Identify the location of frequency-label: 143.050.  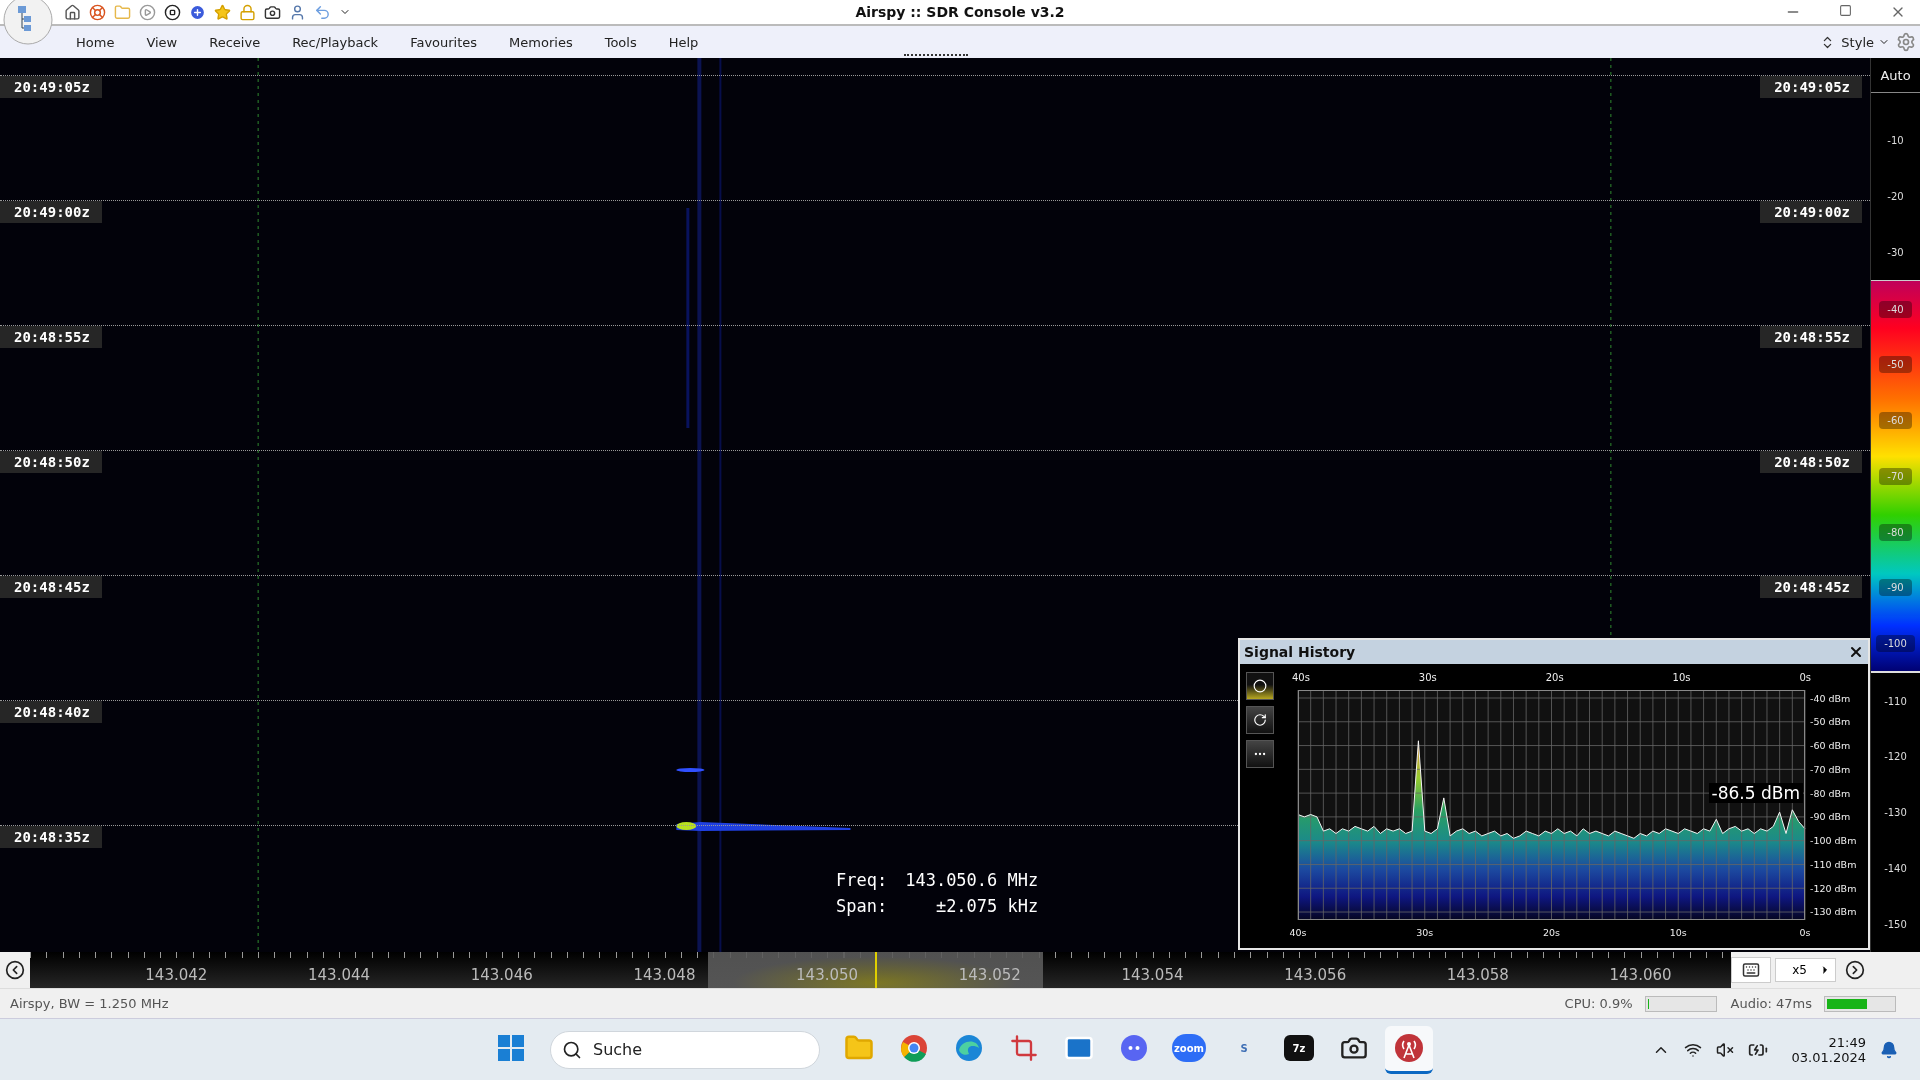
(827, 975).